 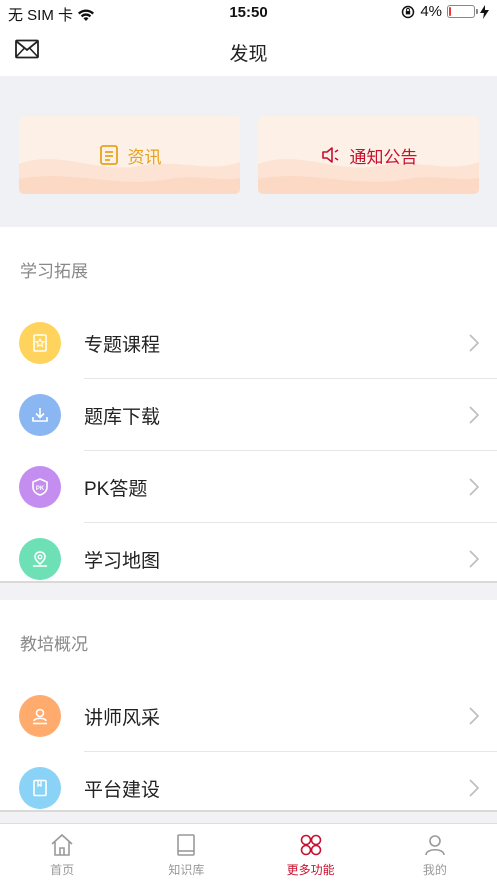 I want to click on list-item-pk-quiz: PK PK答题, so click(x=248, y=487).